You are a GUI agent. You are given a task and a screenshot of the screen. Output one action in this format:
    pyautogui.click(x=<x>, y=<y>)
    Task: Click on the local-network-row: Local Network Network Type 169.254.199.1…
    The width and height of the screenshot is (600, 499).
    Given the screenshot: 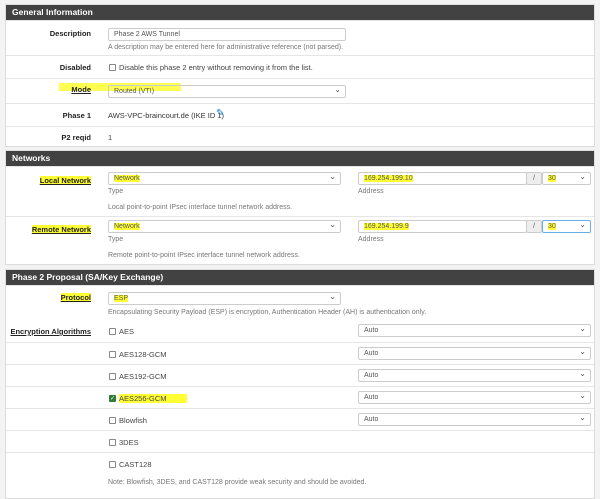 What is the action you would take?
    pyautogui.click(x=300, y=191)
    